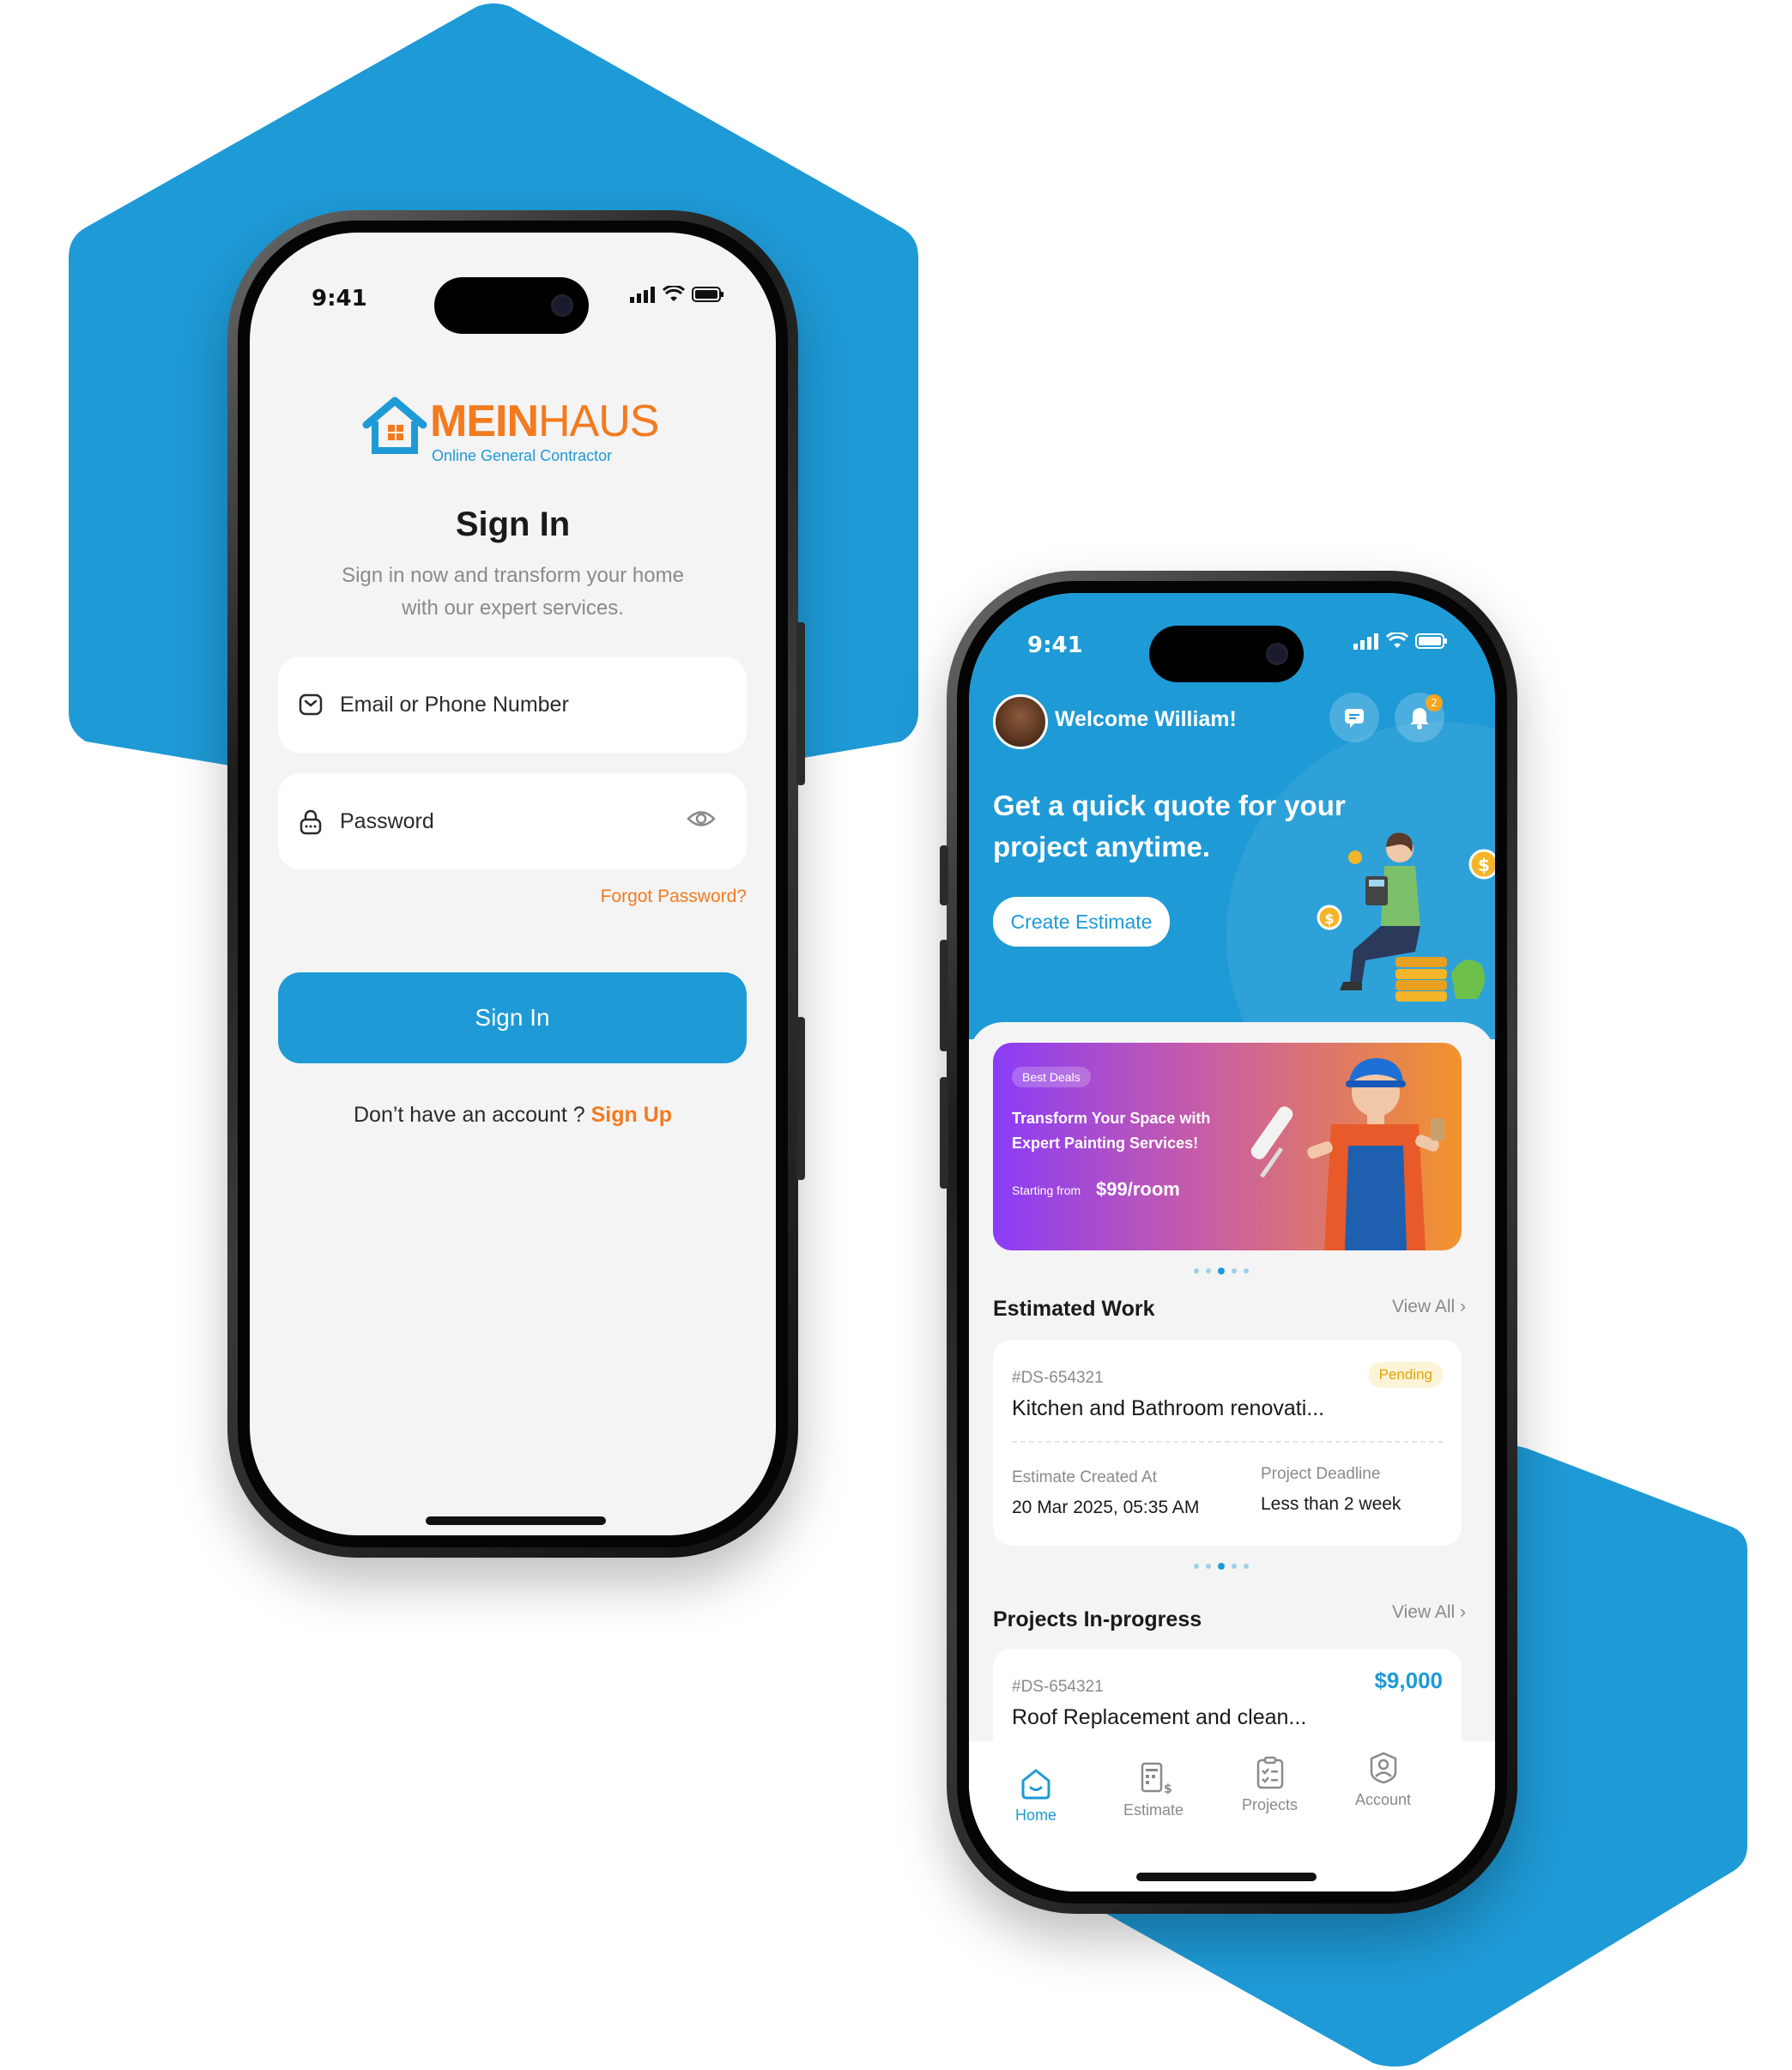 The height and width of the screenshot is (2070, 1792). I want to click on estimate-created-label: Estimate Created At, so click(1084, 1477).